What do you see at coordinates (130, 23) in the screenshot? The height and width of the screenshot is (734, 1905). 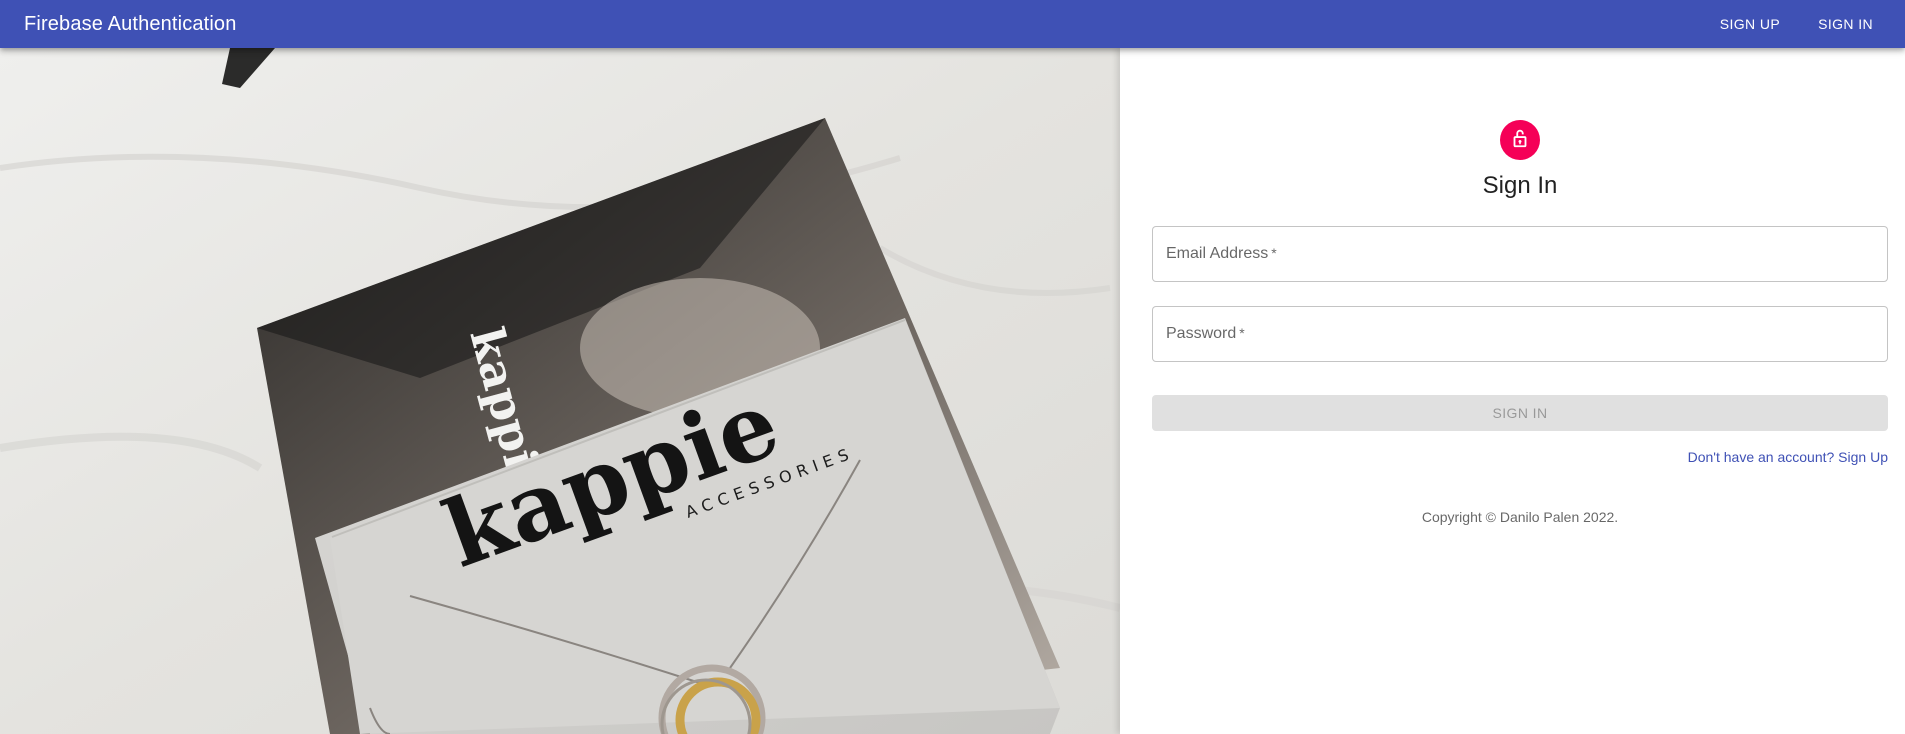 I see `app-title: Firebase Authentication` at bounding box center [130, 23].